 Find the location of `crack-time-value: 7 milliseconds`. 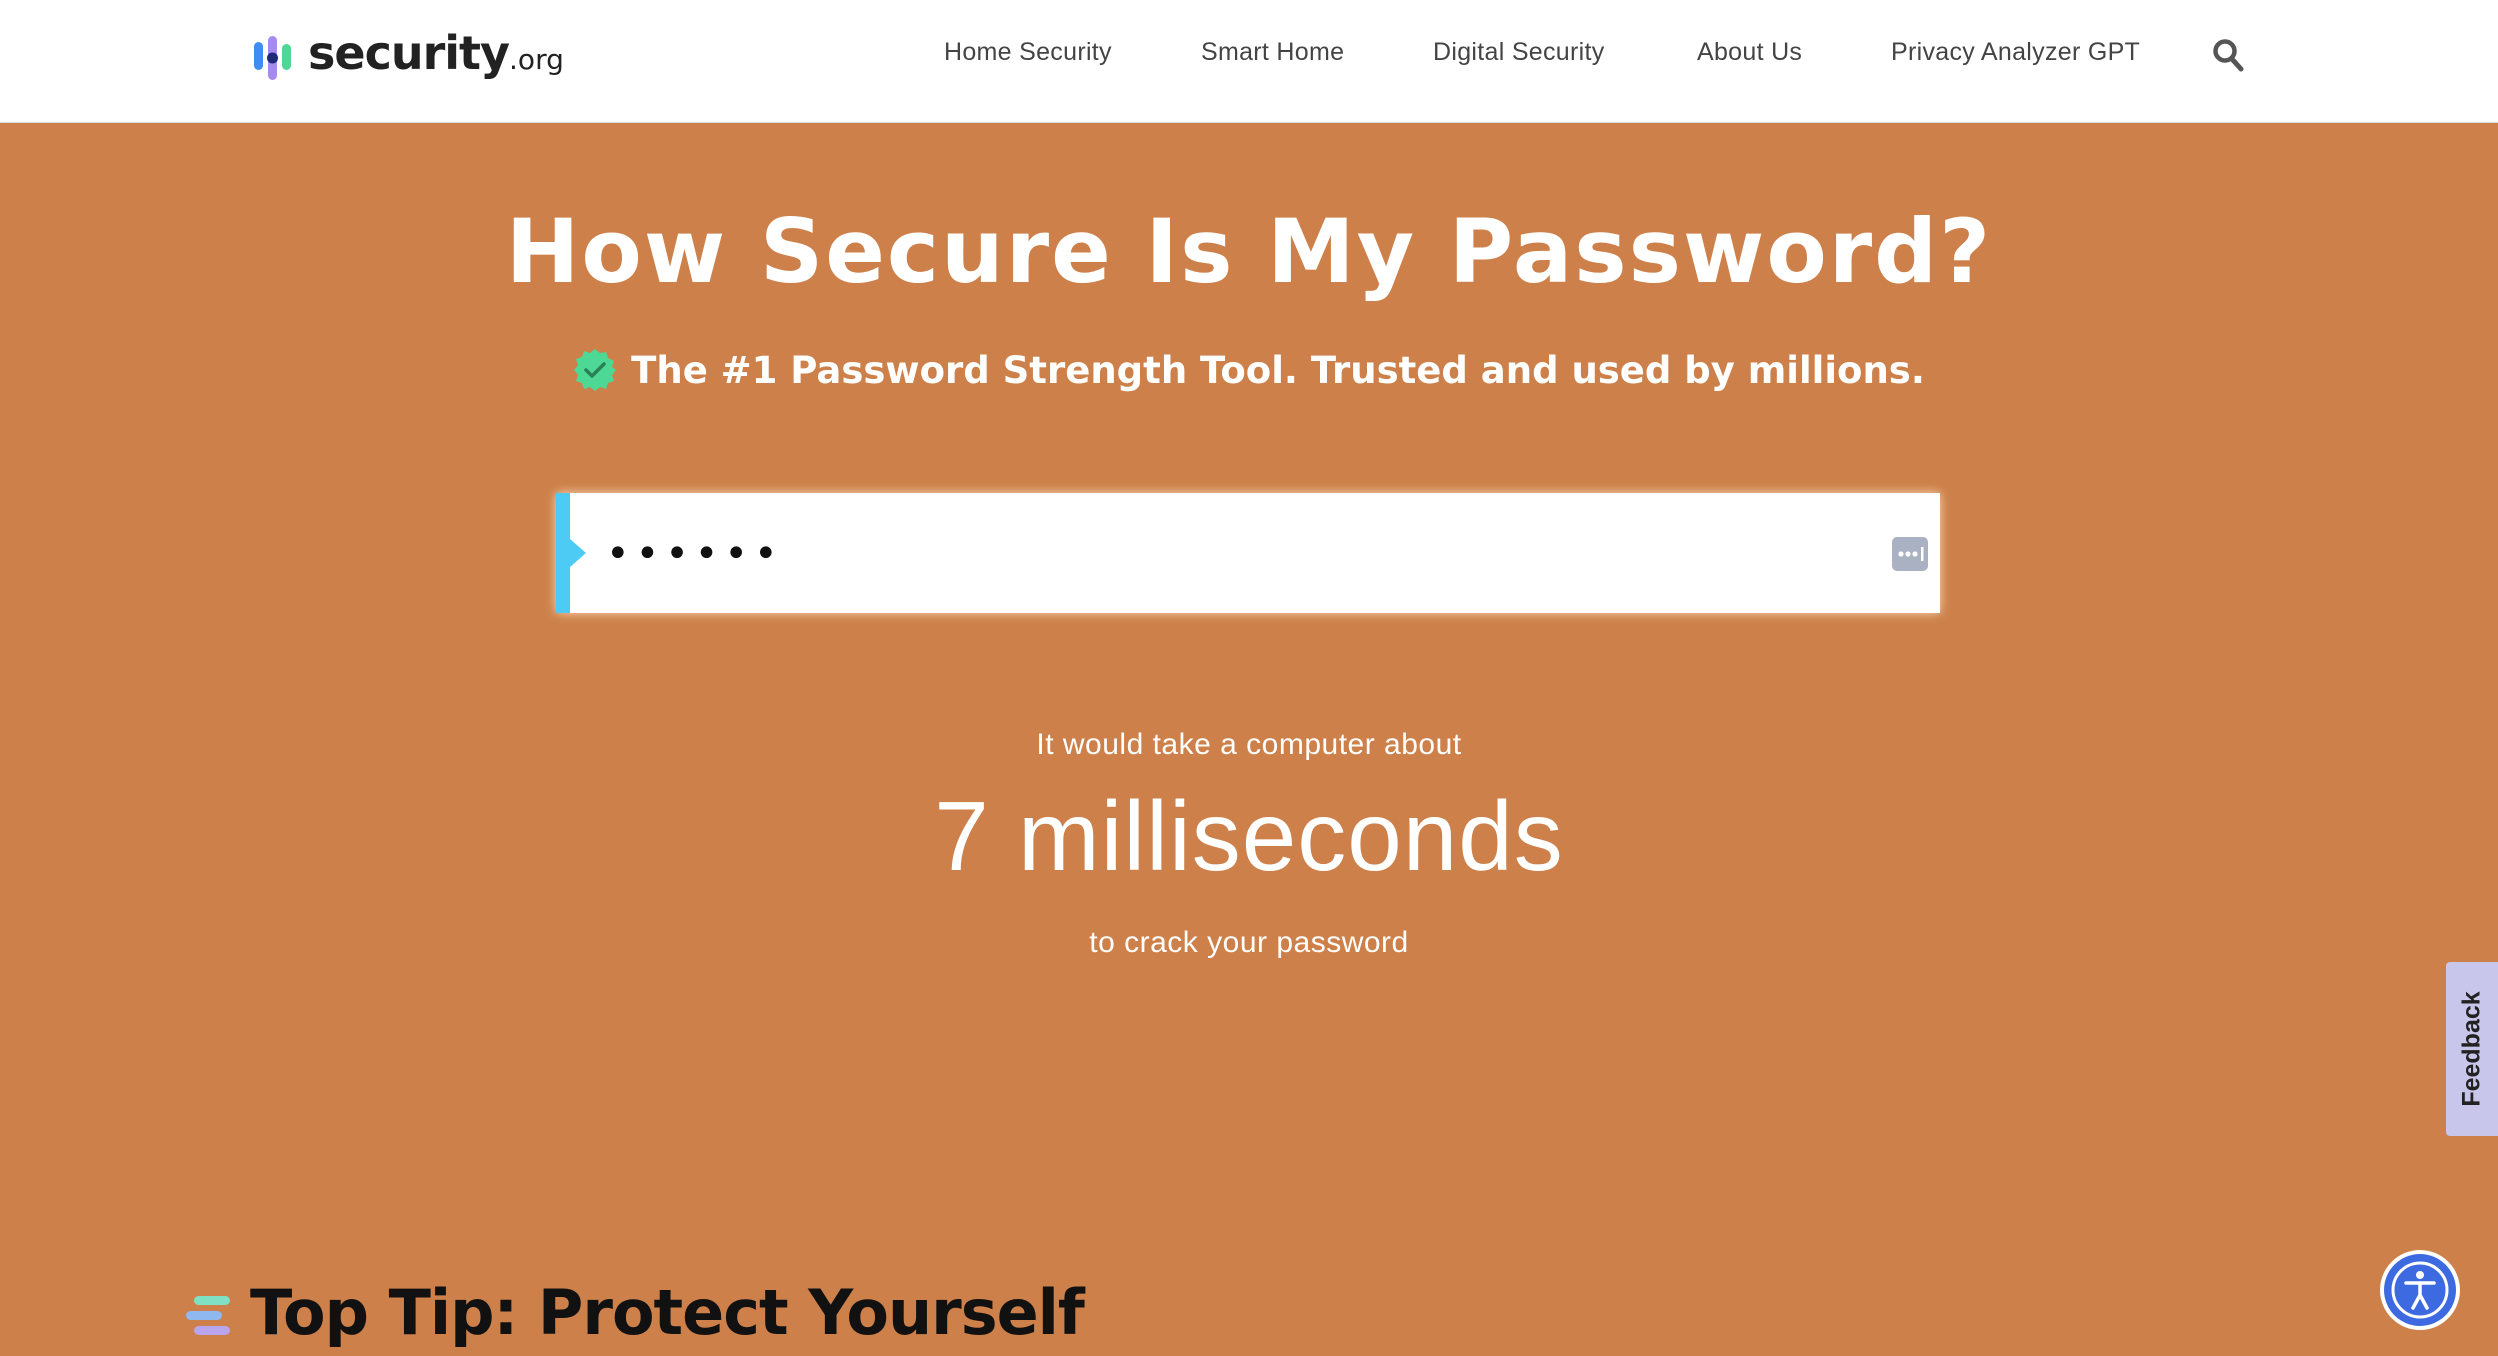

crack-time-value: 7 milliseconds is located at coordinates (1249, 836).